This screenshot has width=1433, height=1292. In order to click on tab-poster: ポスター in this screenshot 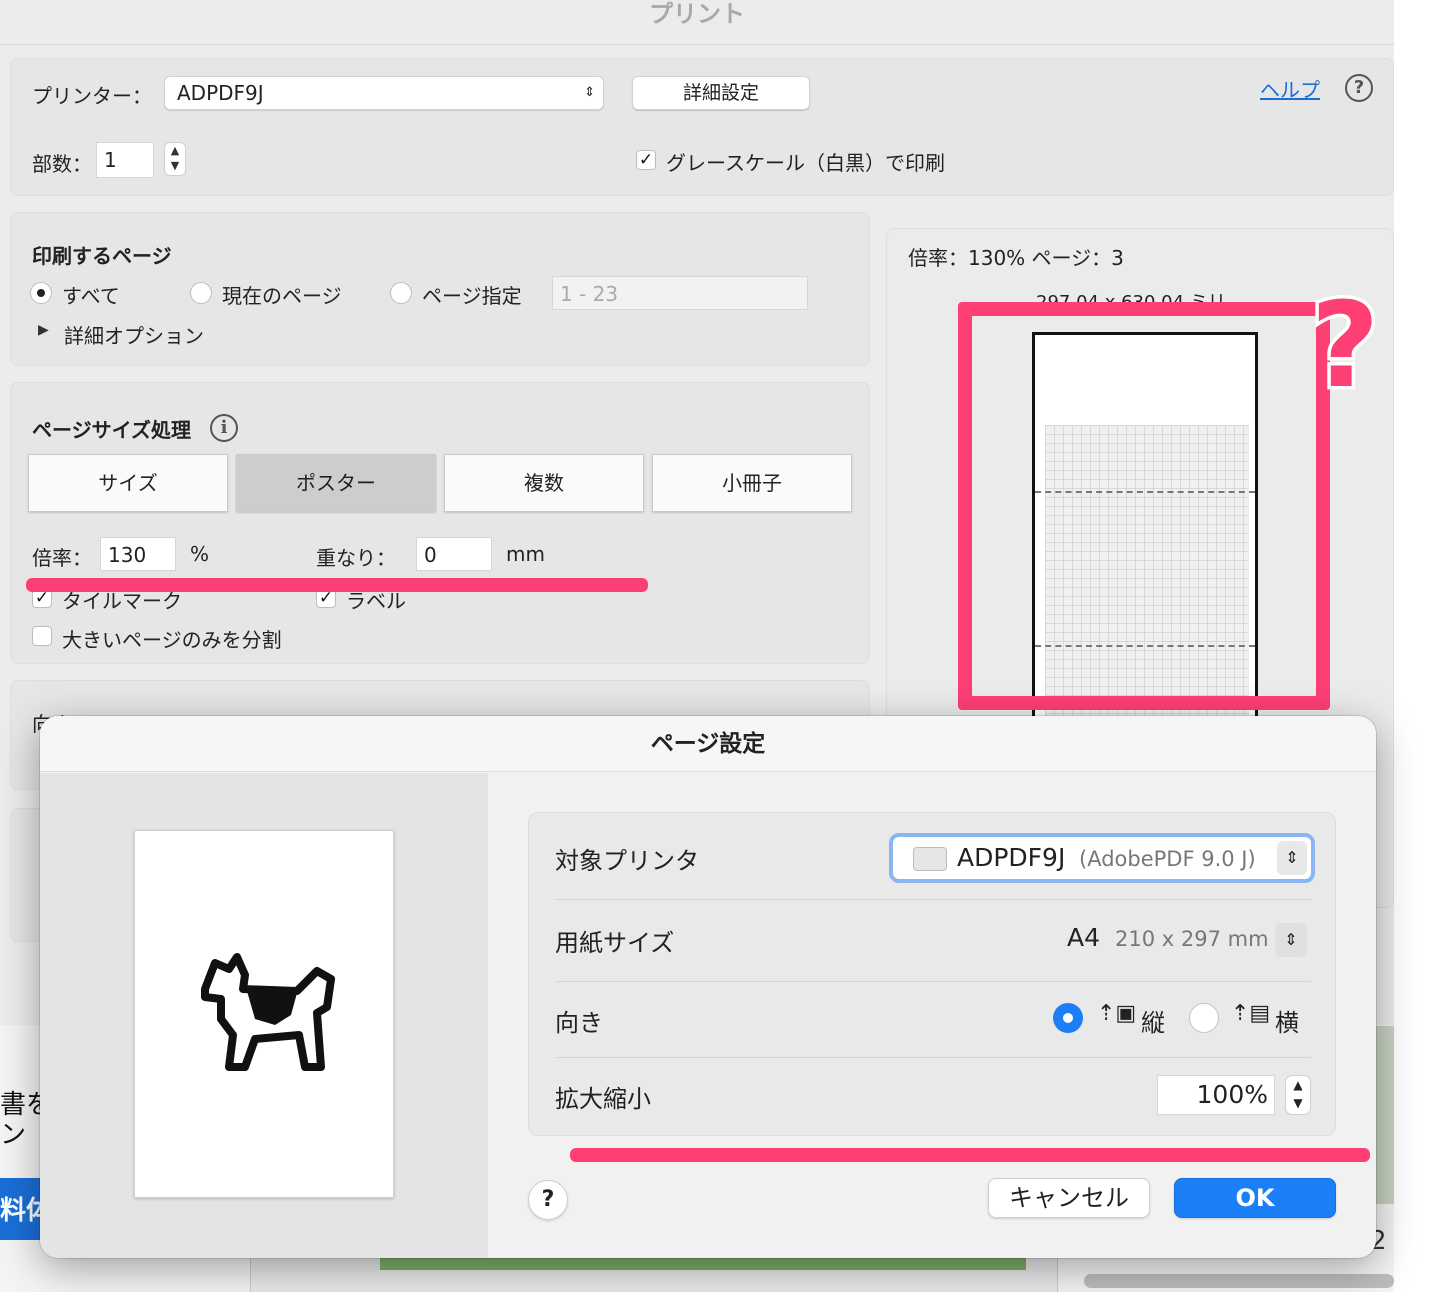, I will do `click(336, 483)`.